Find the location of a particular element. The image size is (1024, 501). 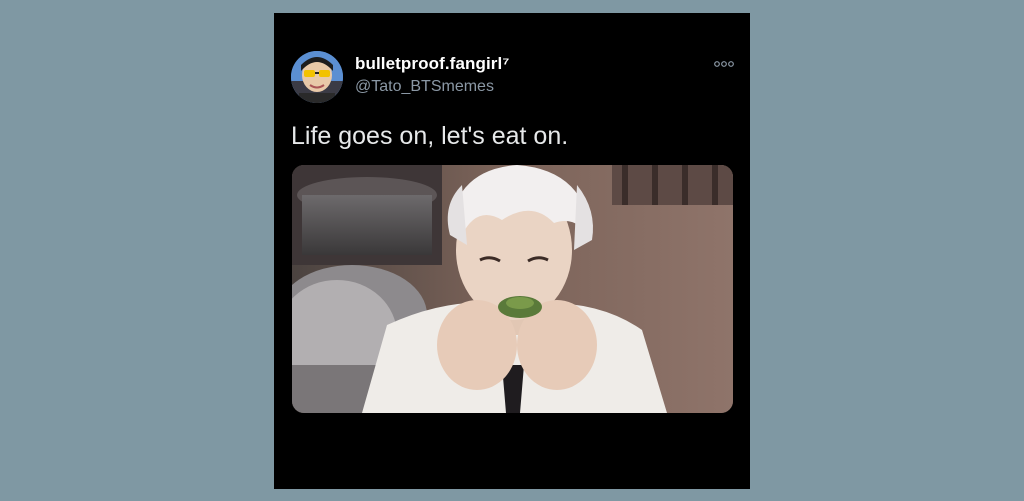

tweet-text: Life goes on, let's eat on. is located at coordinates (430, 136).